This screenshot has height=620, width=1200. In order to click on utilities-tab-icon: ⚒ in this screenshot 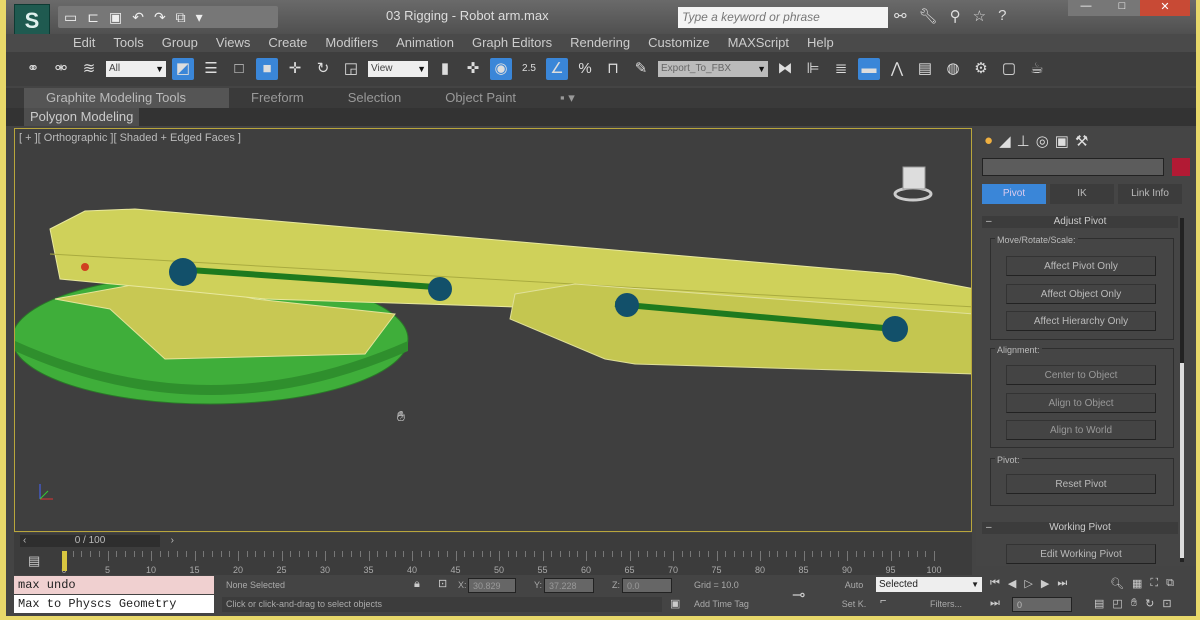, I will do `click(1081, 141)`.